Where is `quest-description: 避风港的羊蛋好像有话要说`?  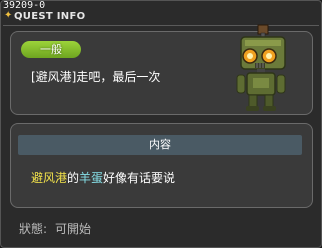 quest-description: 避风港的羊蛋好像有话要说 is located at coordinates (103, 178).